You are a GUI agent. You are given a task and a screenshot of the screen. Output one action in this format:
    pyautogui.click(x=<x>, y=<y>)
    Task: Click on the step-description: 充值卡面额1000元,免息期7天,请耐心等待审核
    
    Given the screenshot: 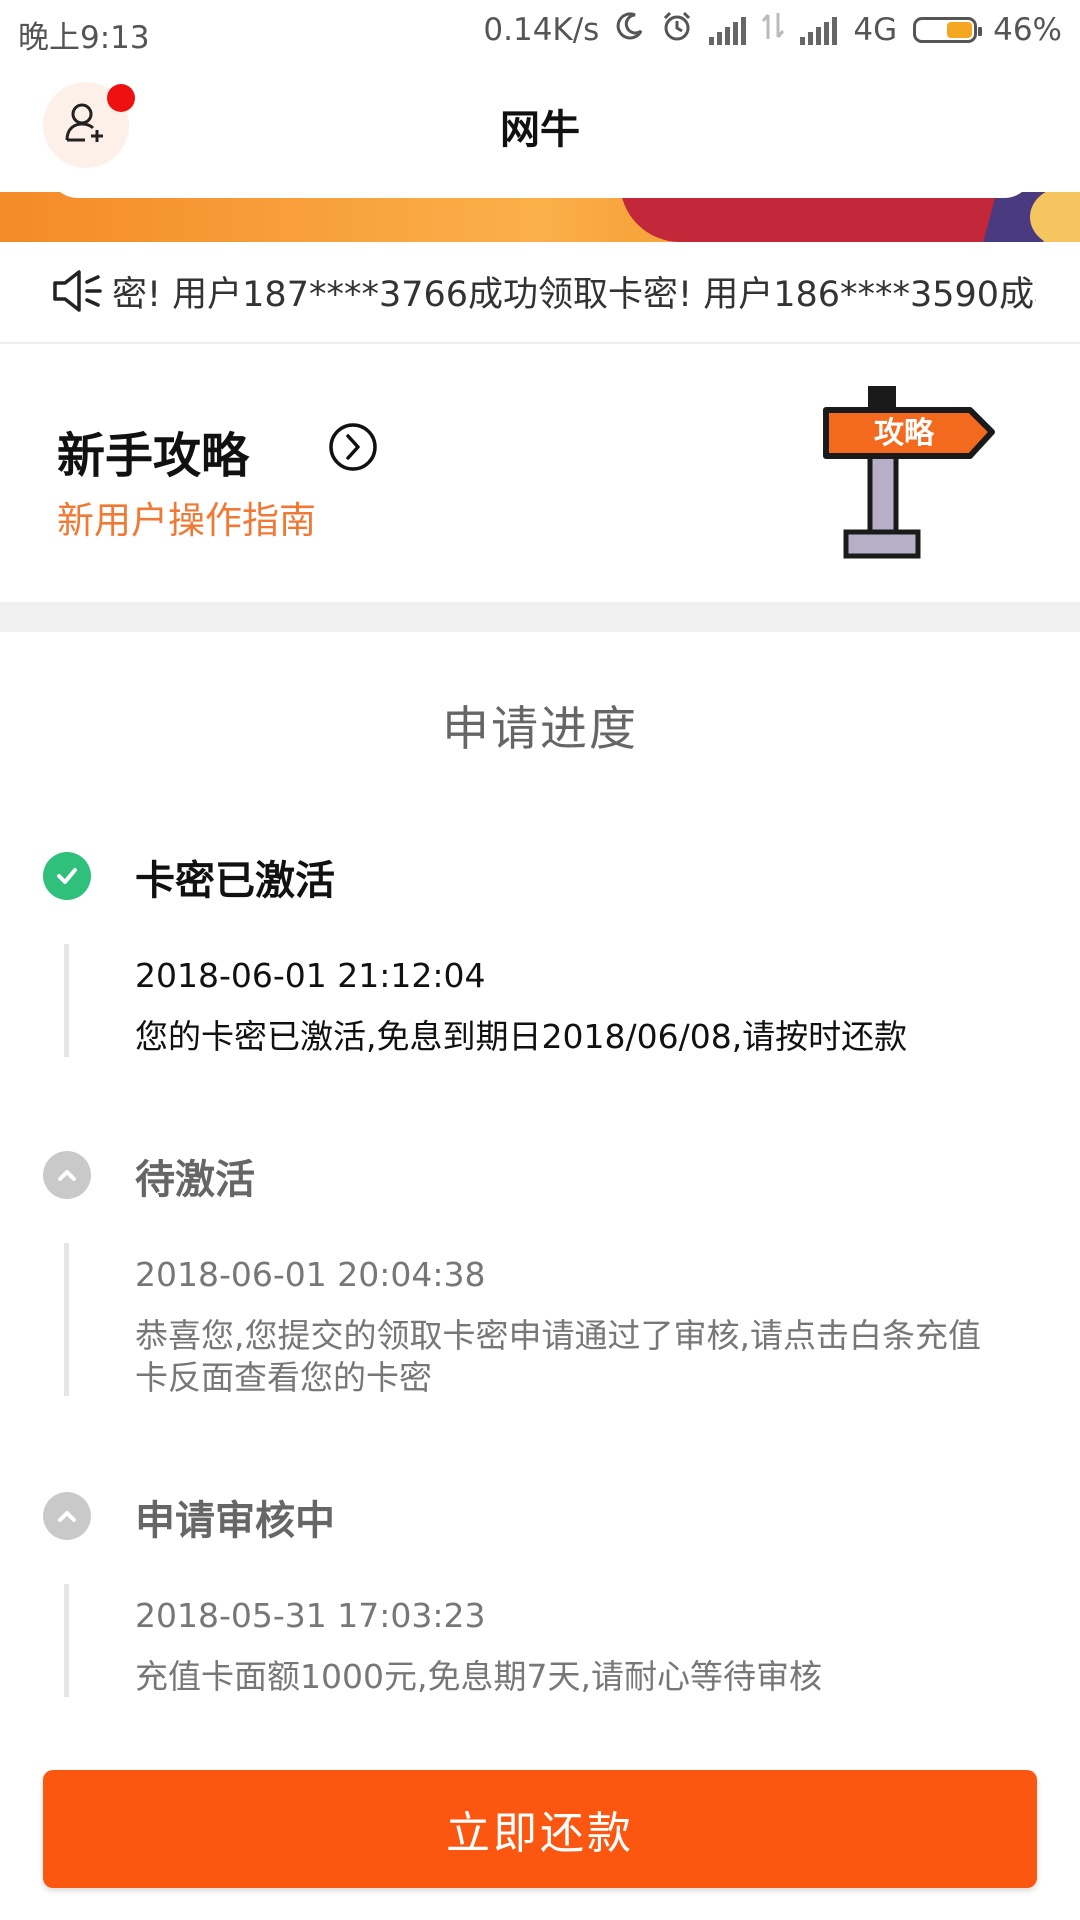 What is the action you would take?
    pyautogui.click(x=478, y=1676)
    